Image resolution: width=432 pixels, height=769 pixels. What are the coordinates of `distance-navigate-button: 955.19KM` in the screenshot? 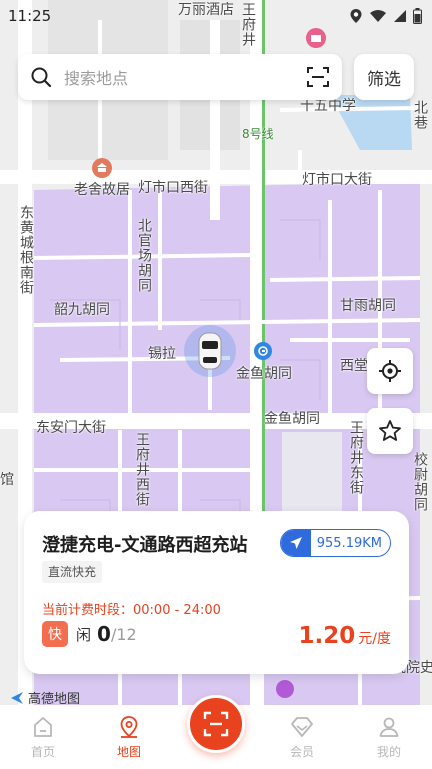 It's located at (335, 543).